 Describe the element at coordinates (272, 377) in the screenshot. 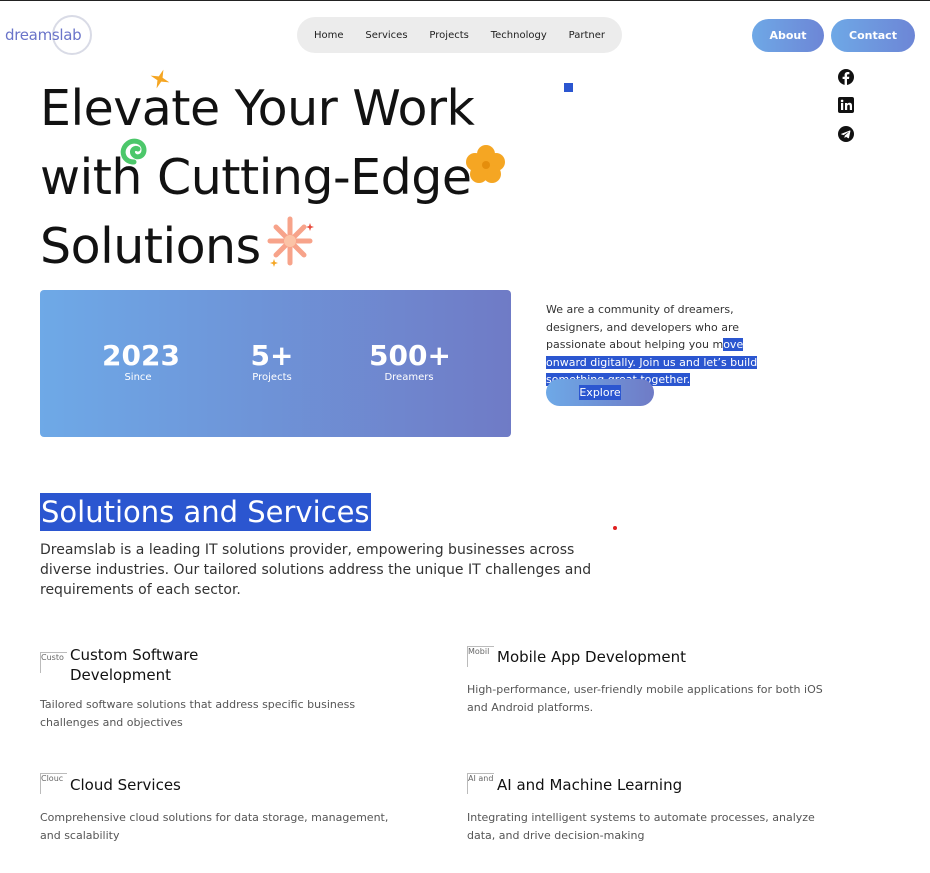

I see `stat-label: Projects` at that location.